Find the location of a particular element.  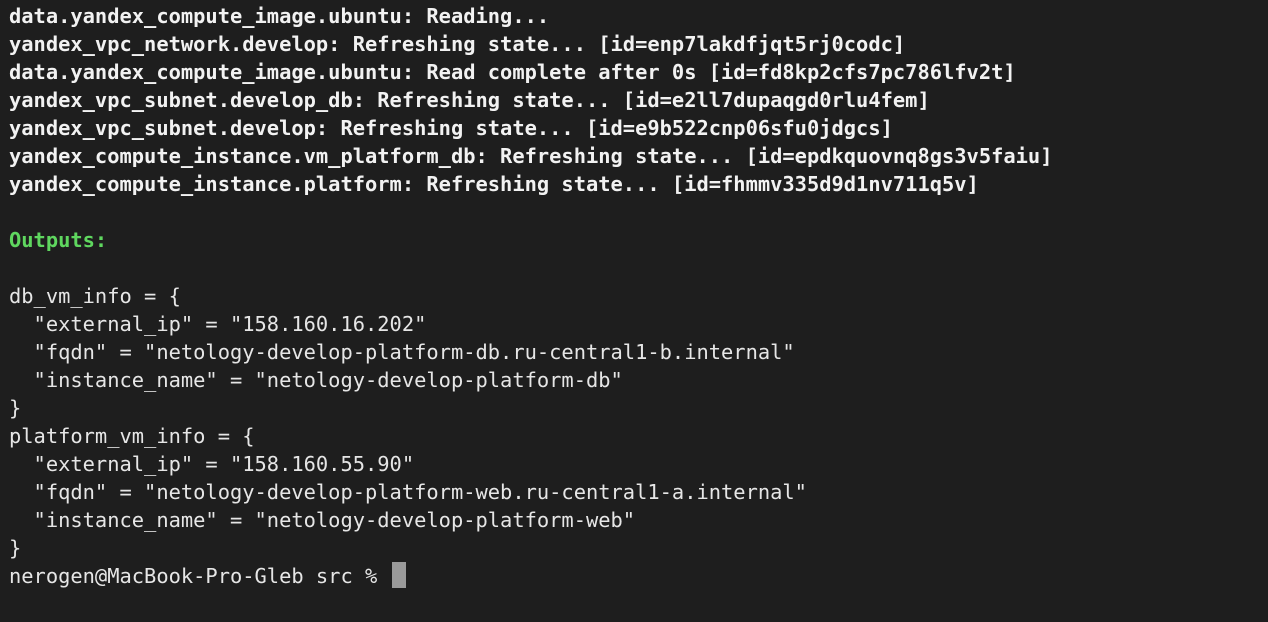

outputs-header: Outputs: is located at coordinates (58, 240).